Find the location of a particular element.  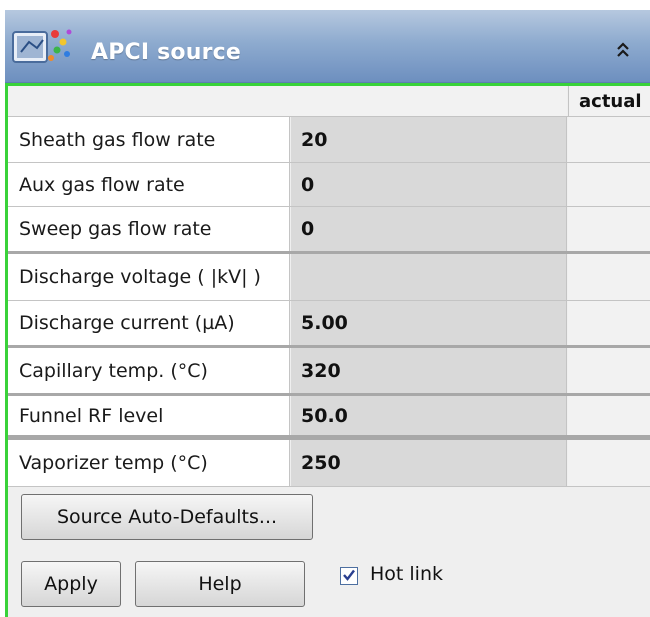

table-row: Sheath gas flow rate 20 is located at coordinates (329, 140).